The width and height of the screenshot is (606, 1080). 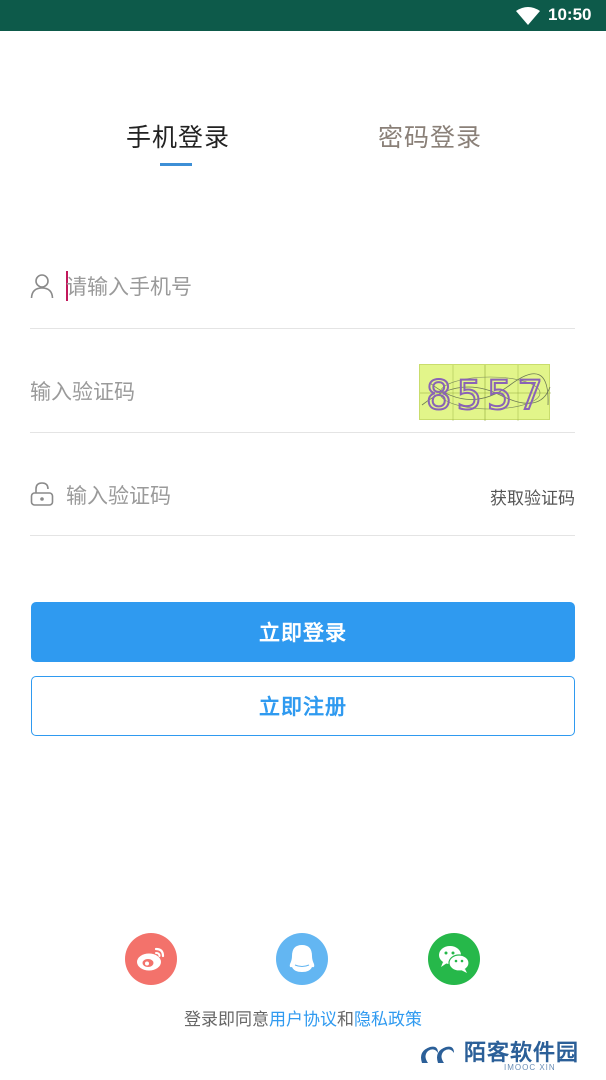 What do you see at coordinates (42, 286) in the screenshot?
I see `user-icon` at bounding box center [42, 286].